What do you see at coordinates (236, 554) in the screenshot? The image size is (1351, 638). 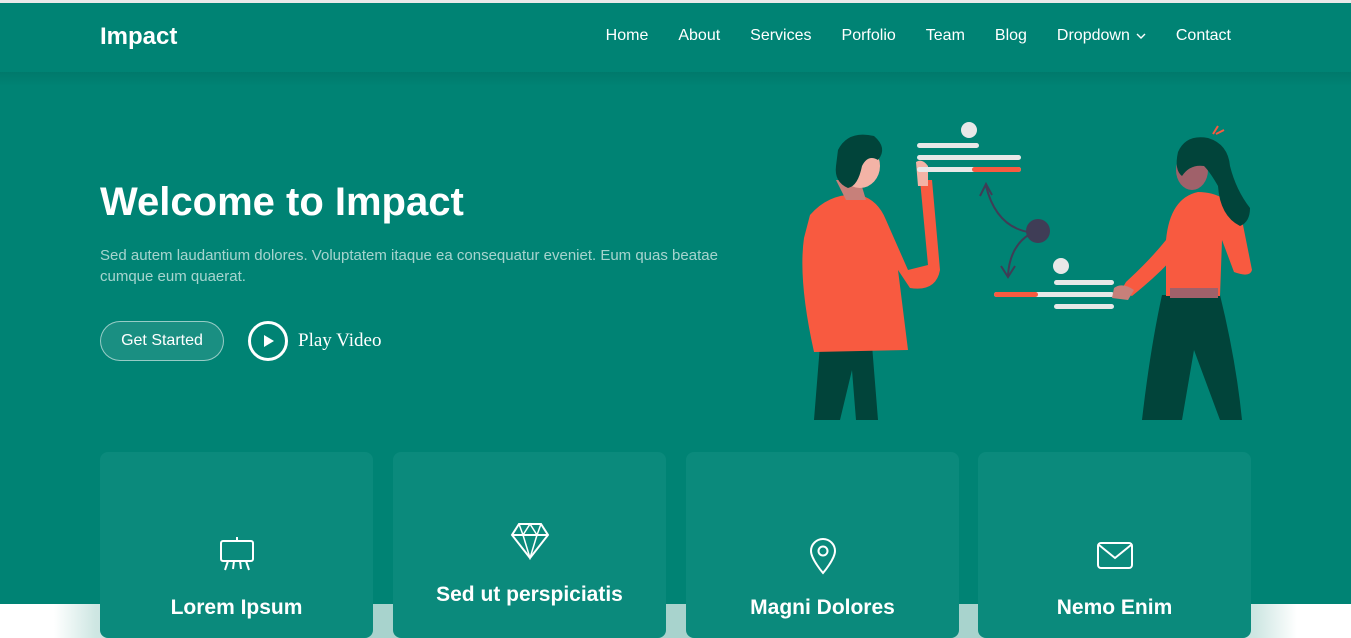 I see `easel-icon` at bounding box center [236, 554].